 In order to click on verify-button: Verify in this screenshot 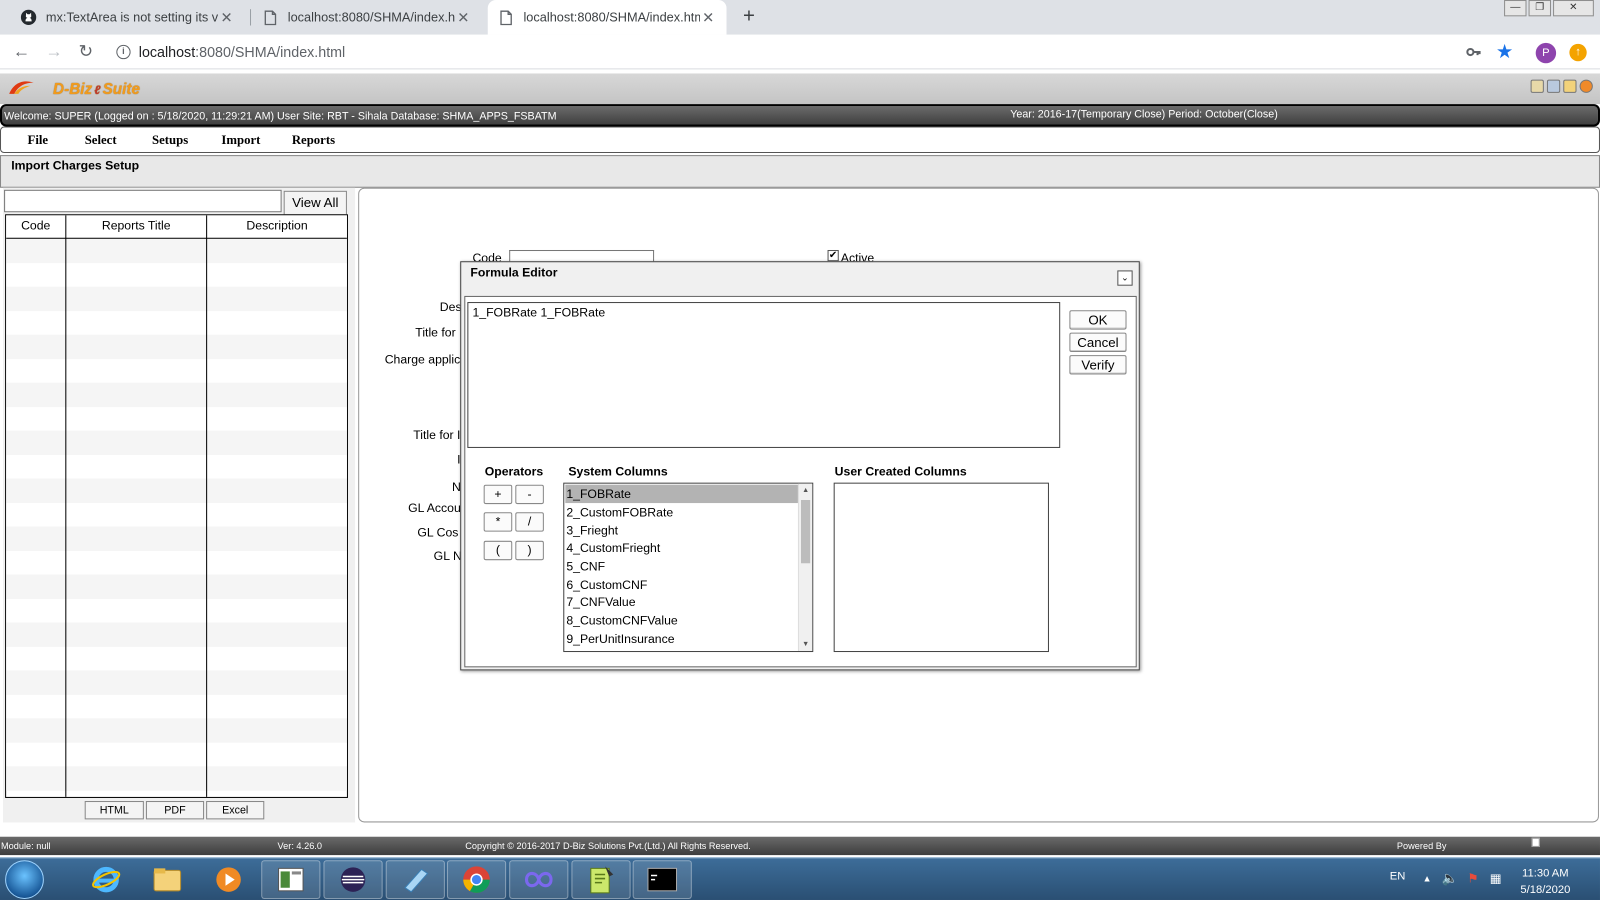, I will do `click(1098, 365)`.